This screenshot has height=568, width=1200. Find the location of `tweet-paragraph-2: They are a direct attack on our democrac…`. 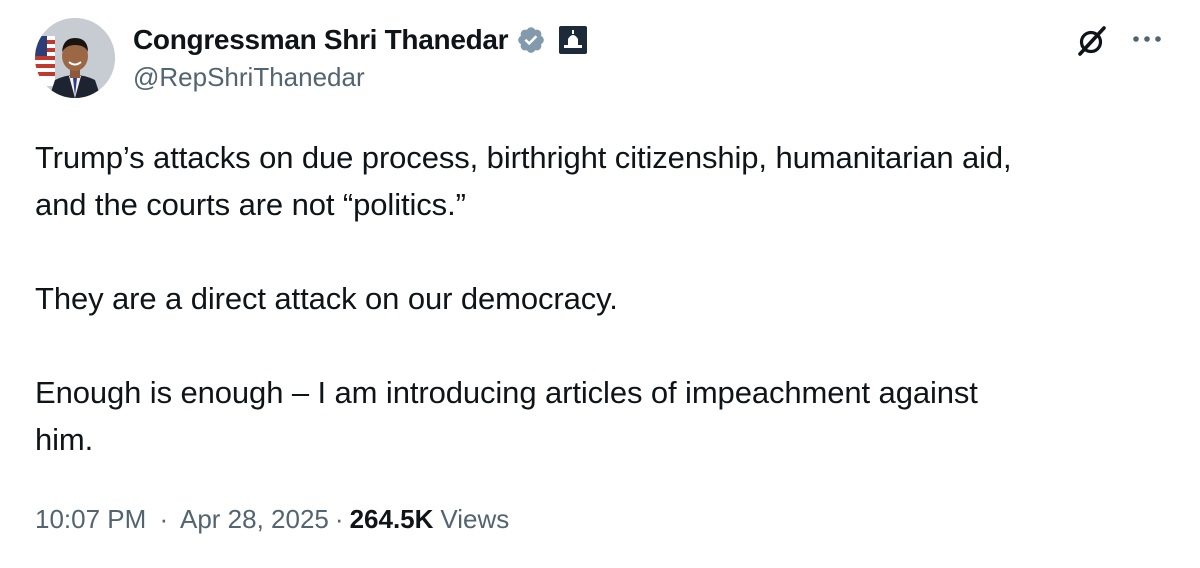

tweet-paragraph-2: They are a direct attack on our democrac… is located at coordinates (326, 298).